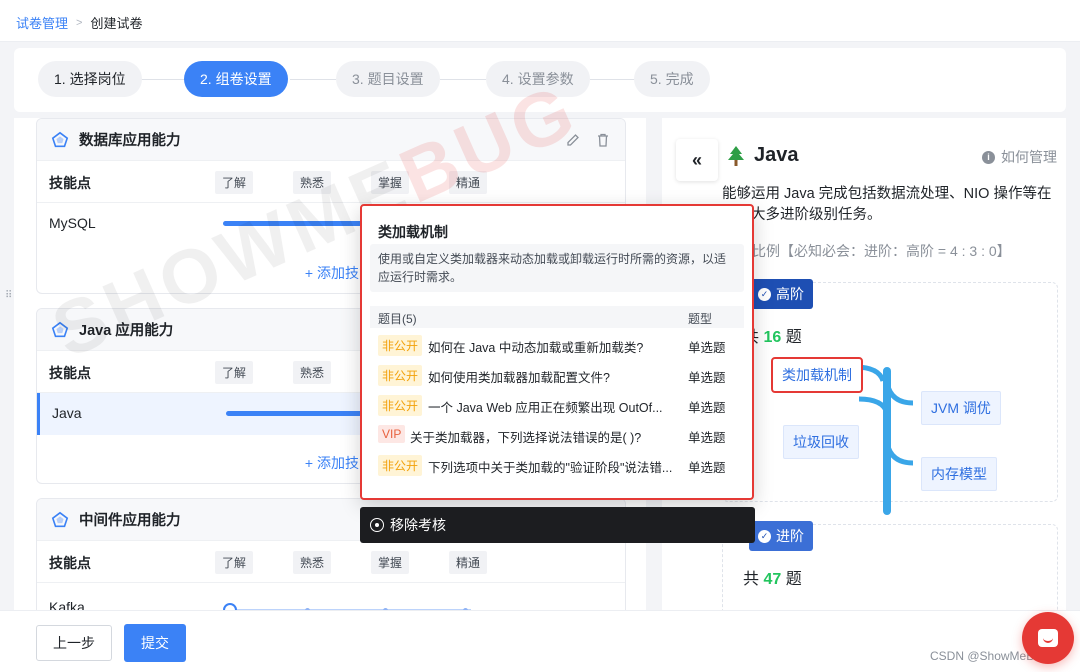  What do you see at coordinates (74, 643) in the screenshot?
I see `previous-step-button: 上一步` at bounding box center [74, 643].